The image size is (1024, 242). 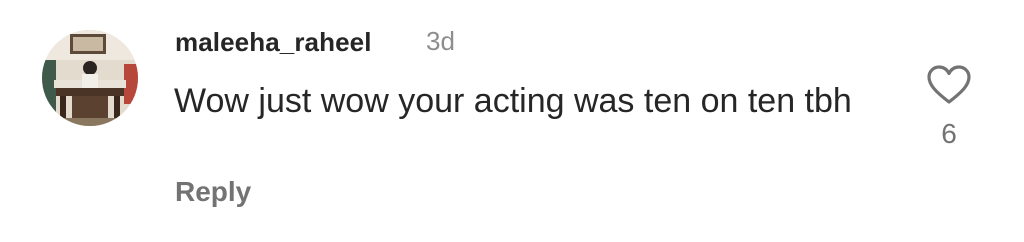 I want to click on avatar, so click(x=90, y=78).